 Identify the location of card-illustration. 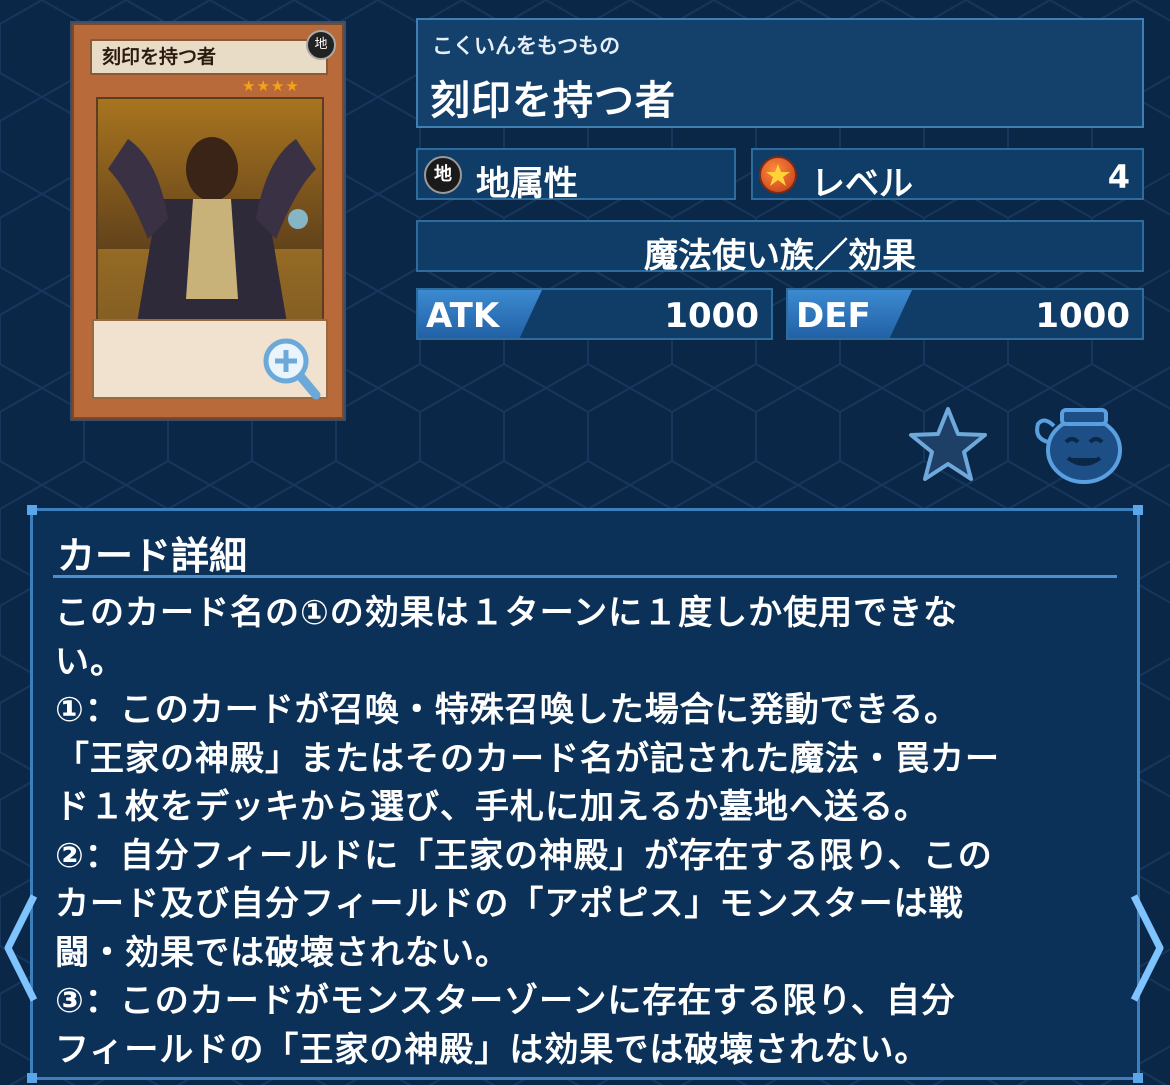
(210, 212).